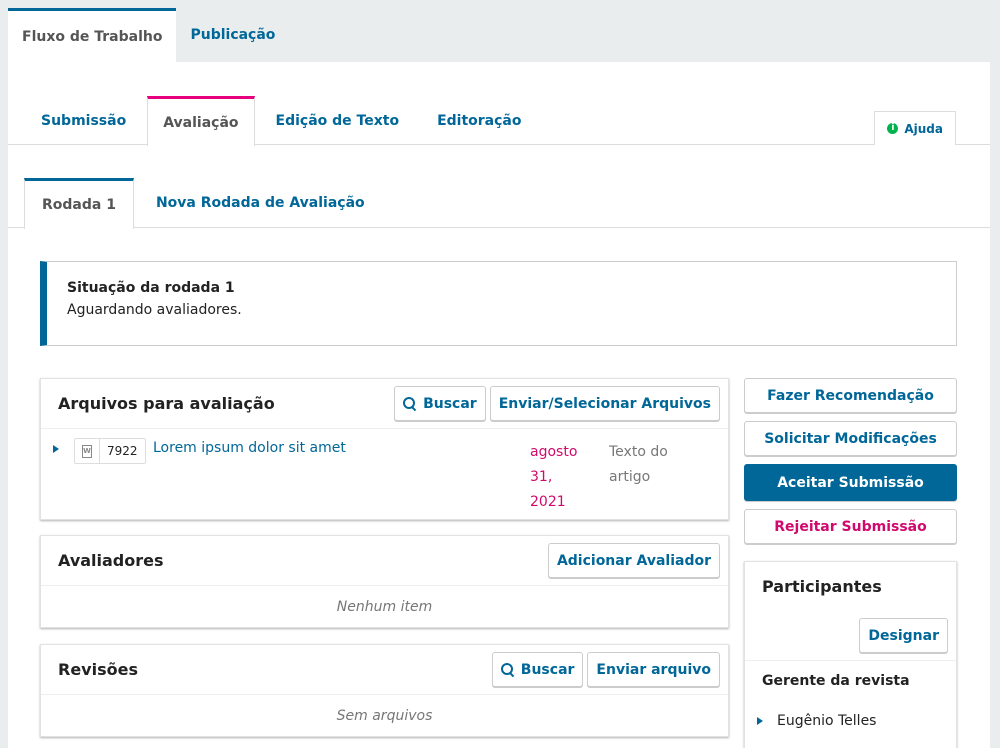 This screenshot has height=748, width=1000. What do you see at coordinates (166, 403) in the screenshot?
I see `review-files-title: Arquivos para avaliação` at bounding box center [166, 403].